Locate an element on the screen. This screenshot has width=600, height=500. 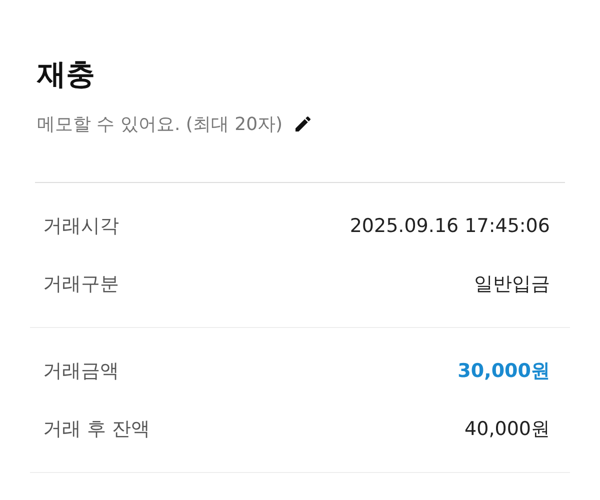
row-label: 거래금액 is located at coordinates (81, 371).